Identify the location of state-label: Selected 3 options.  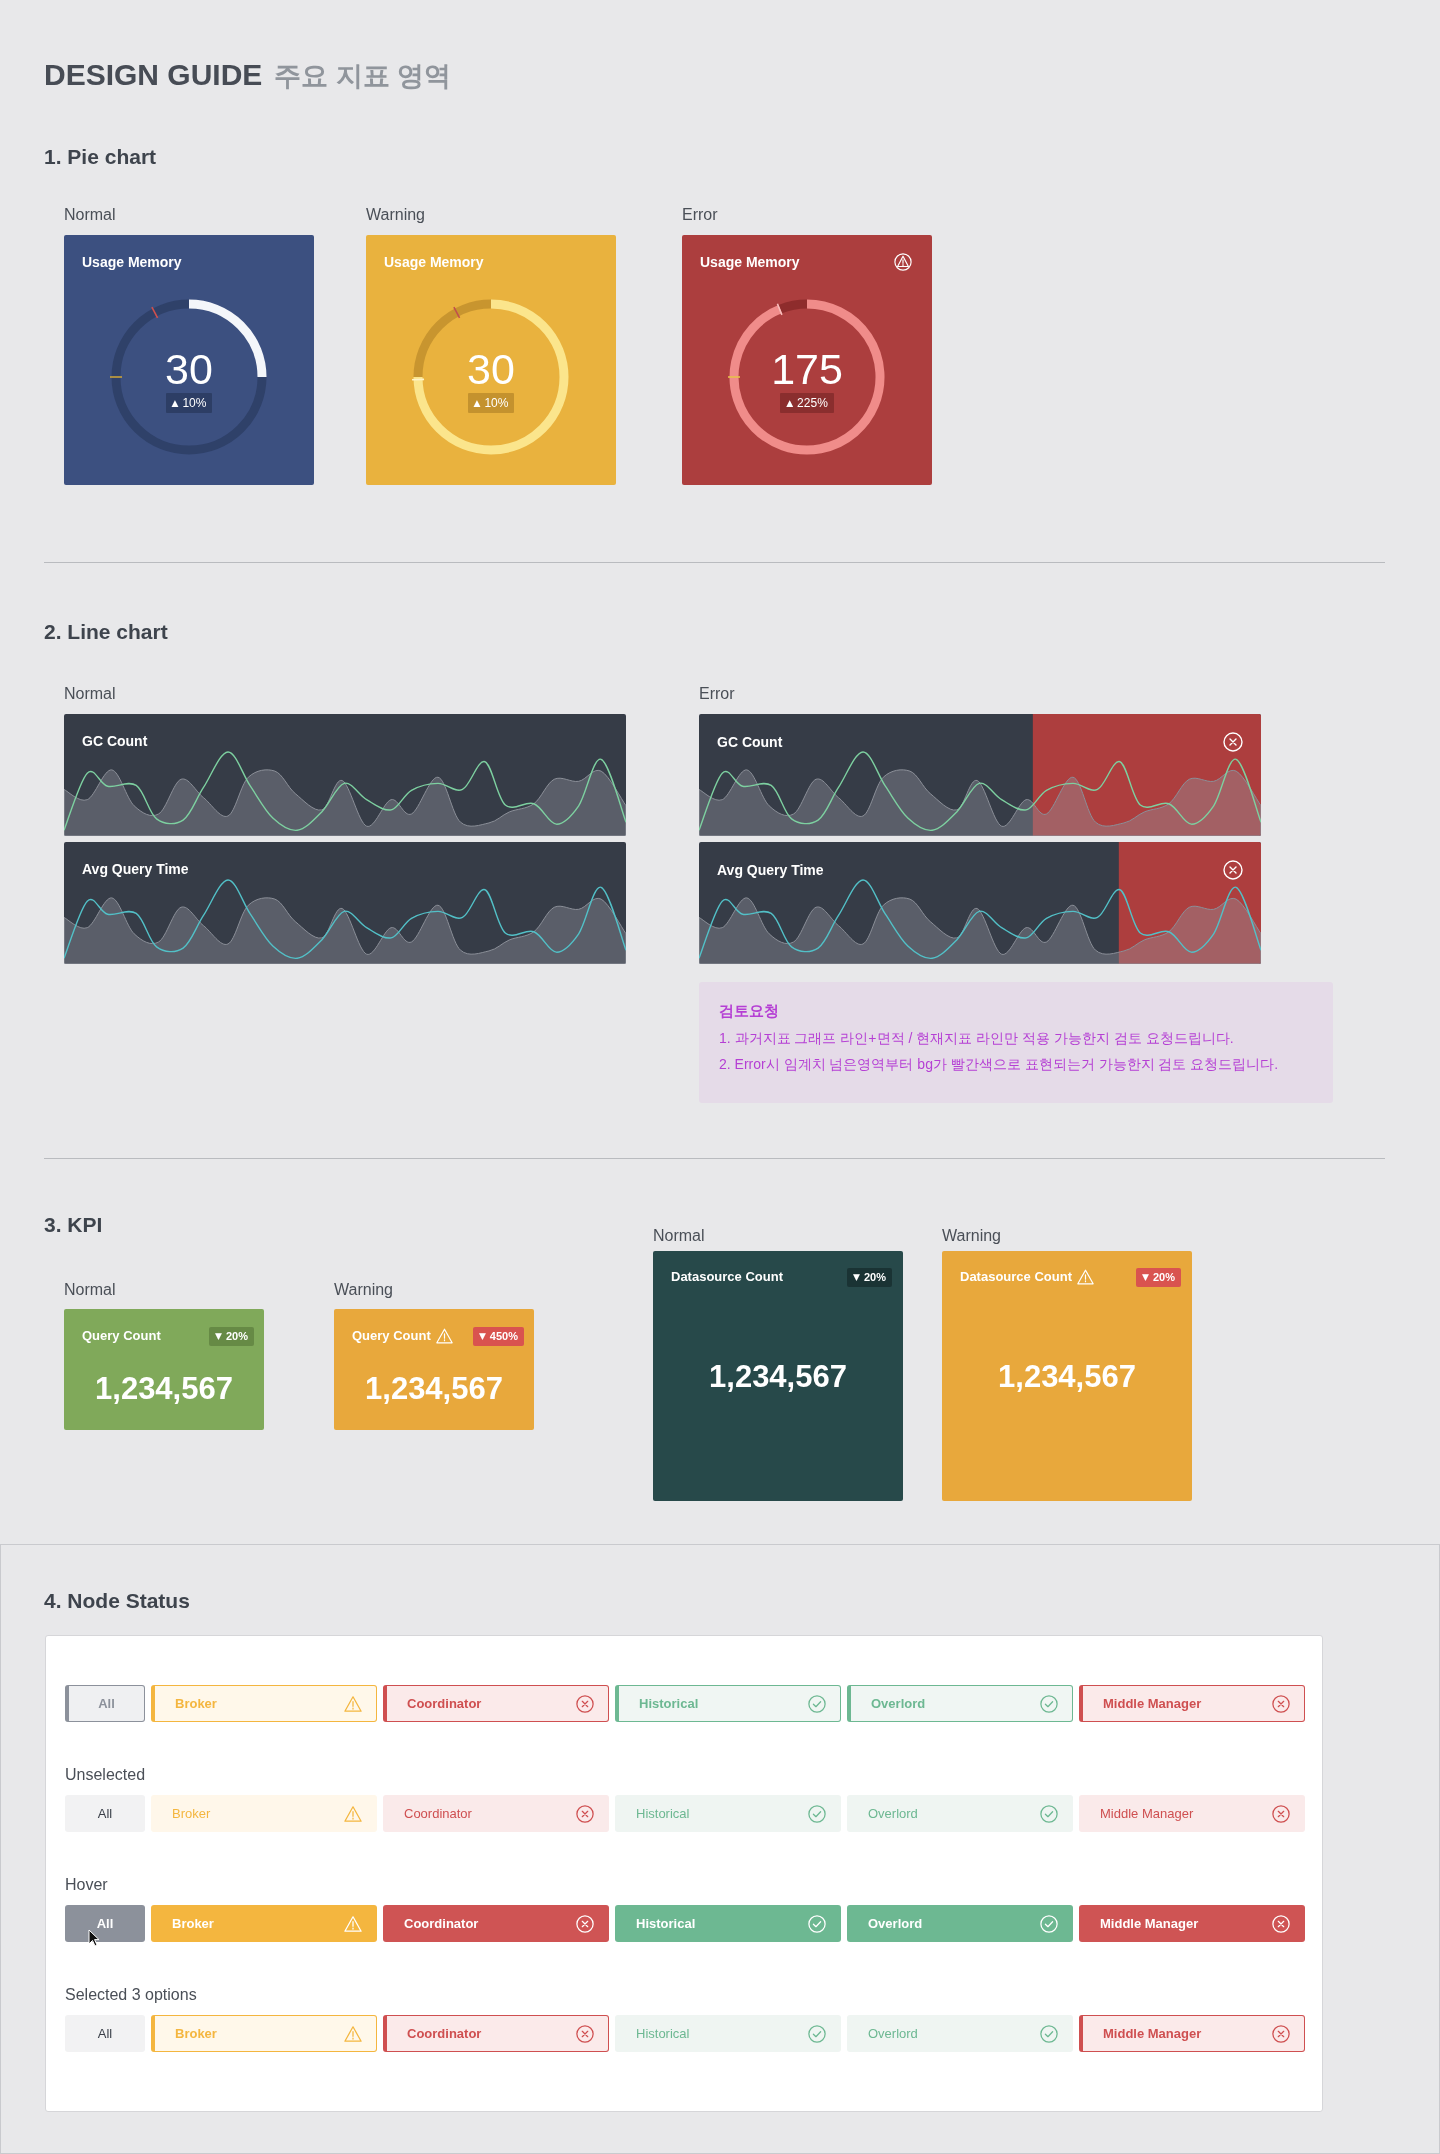
(131, 1995).